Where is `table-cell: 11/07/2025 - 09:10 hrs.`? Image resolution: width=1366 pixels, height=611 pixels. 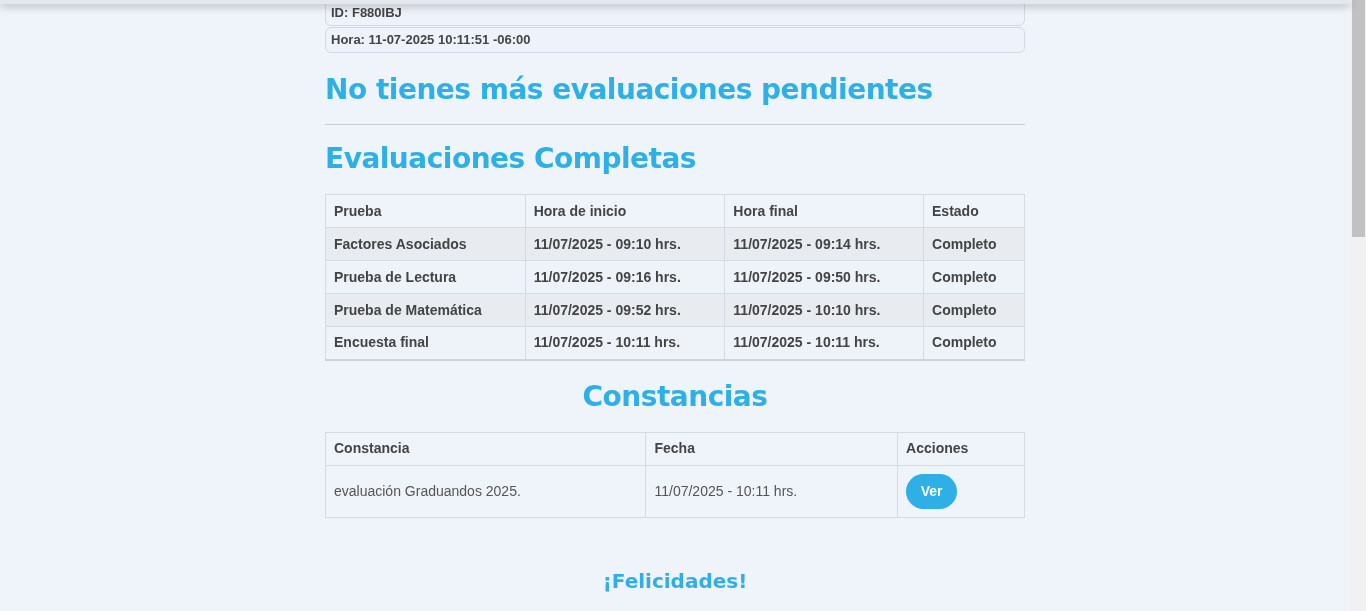
table-cell: 11/07/2025 - 09:10 hrs. is located at coordinates (625, 244).